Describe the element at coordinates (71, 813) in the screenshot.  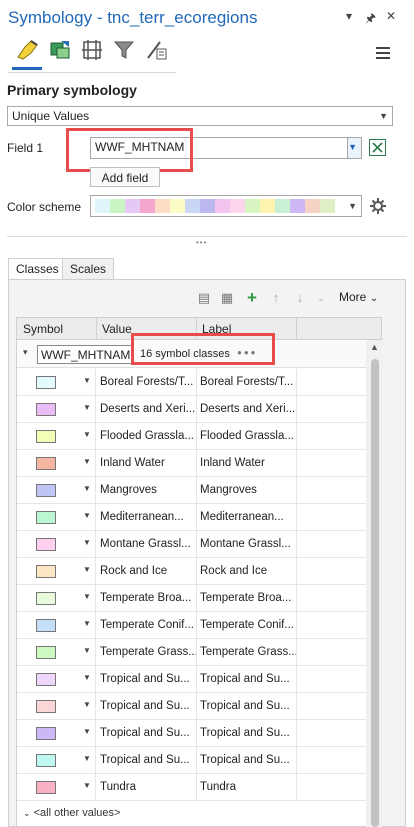
I see `all-other-values-row: ⌄ <all other values>` at that location.